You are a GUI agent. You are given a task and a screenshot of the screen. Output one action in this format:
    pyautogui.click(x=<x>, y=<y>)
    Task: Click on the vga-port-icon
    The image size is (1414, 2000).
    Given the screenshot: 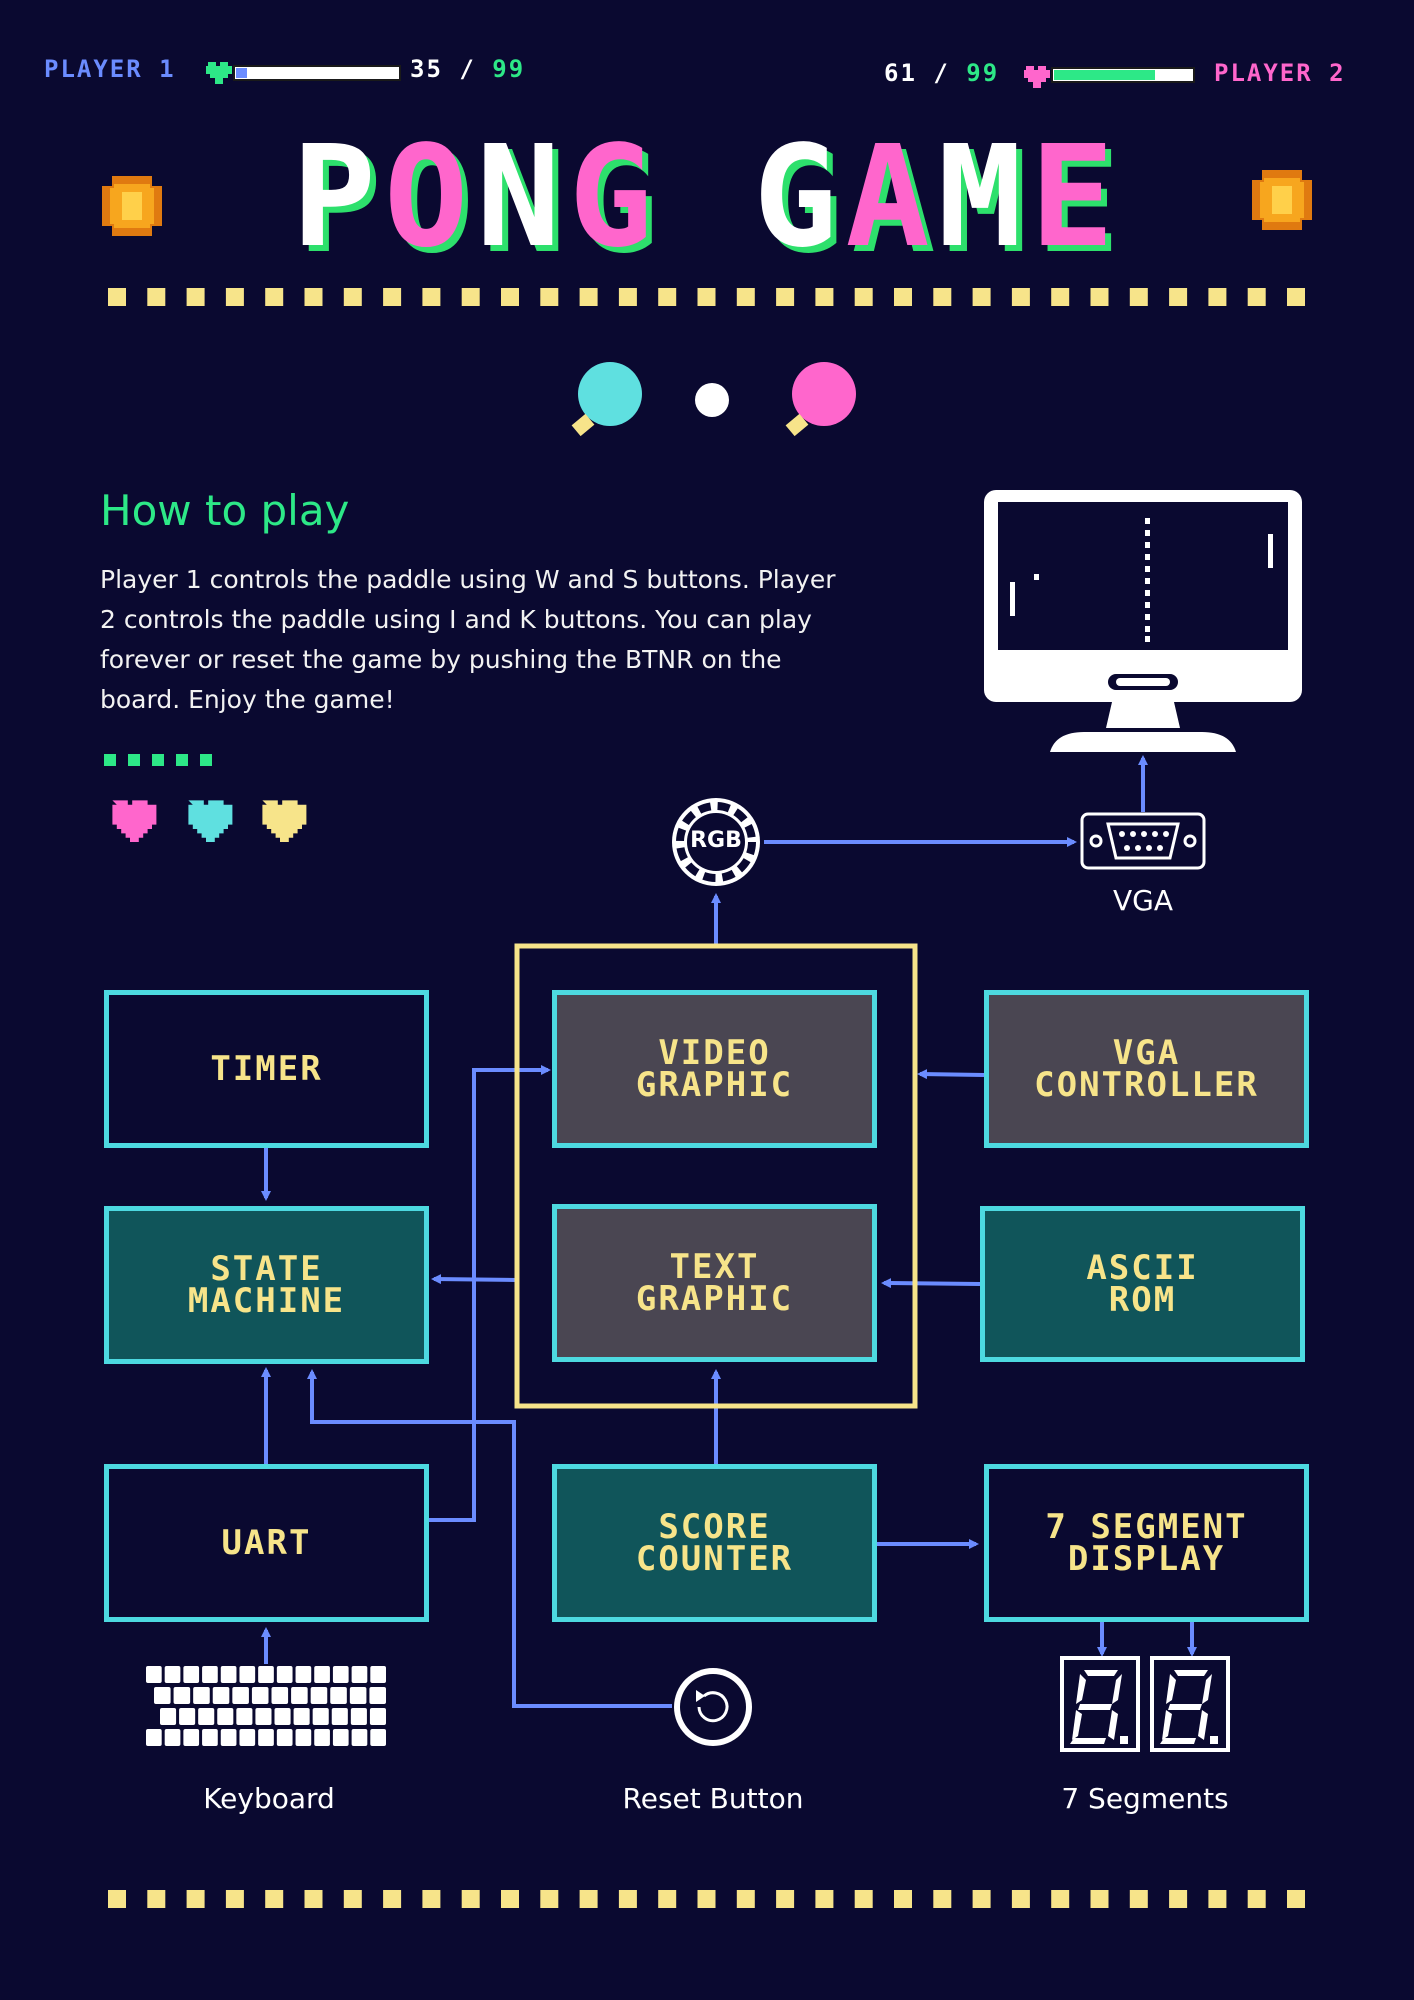 What is the action you would take?
    pyautogui.click(x=1143, y=841)
    